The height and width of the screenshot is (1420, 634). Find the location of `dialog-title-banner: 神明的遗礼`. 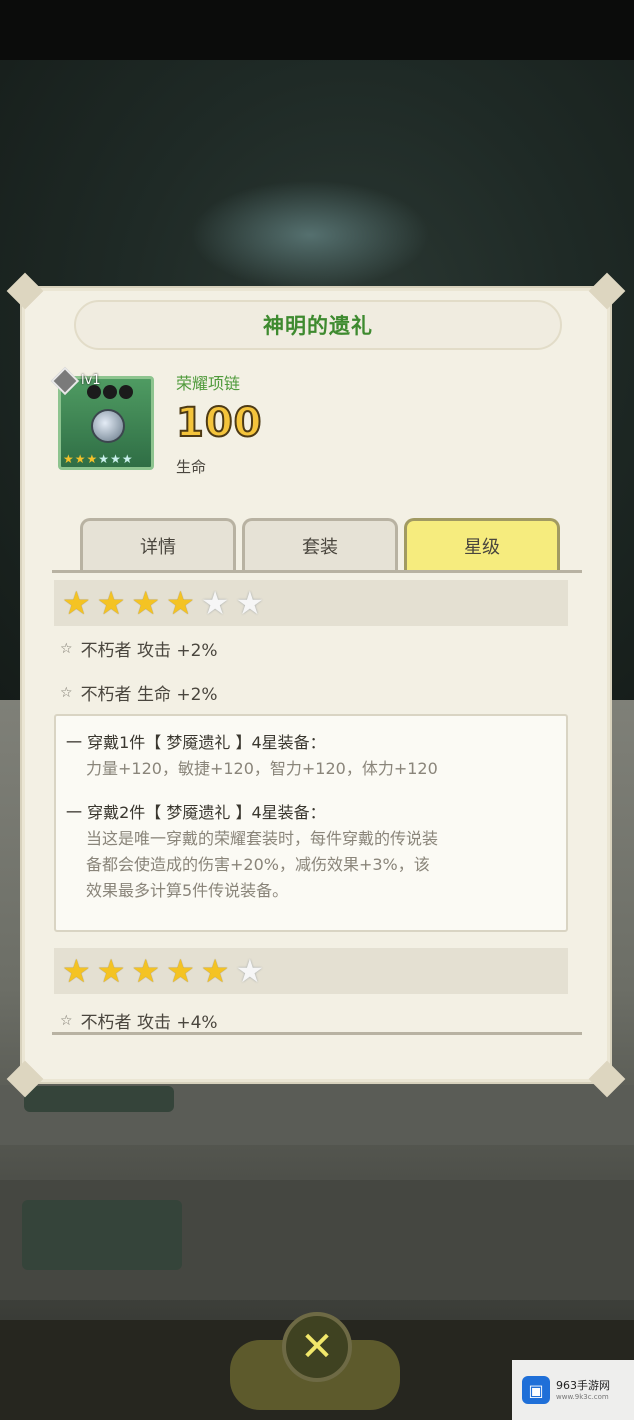

dialog-title-banner: 神明的遗礼 is located at coordinates (318, 325).